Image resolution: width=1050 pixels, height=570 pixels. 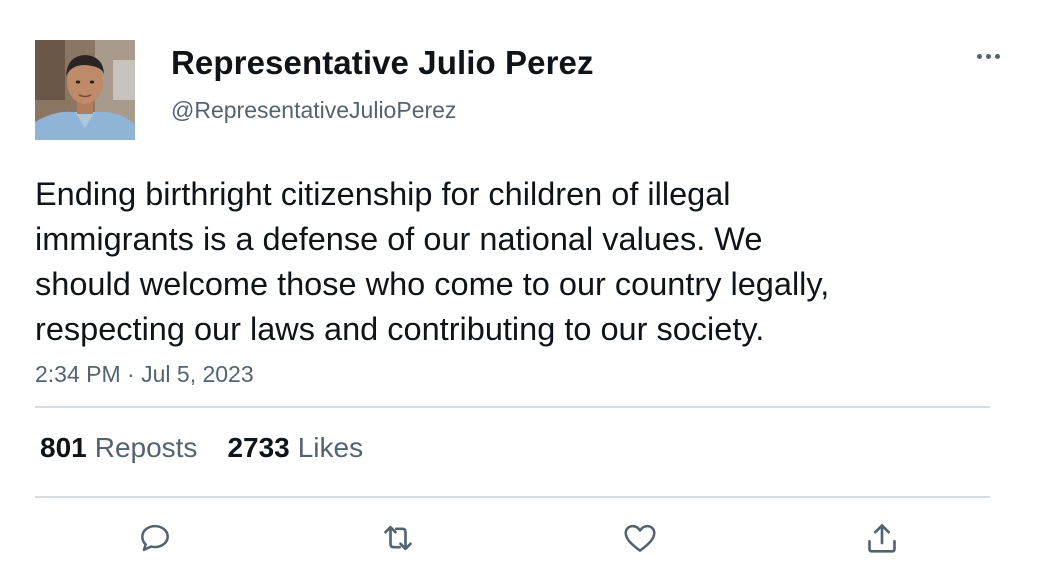 I want to click on likes-stat: 2733 Likes, so click(x=295, y=448).